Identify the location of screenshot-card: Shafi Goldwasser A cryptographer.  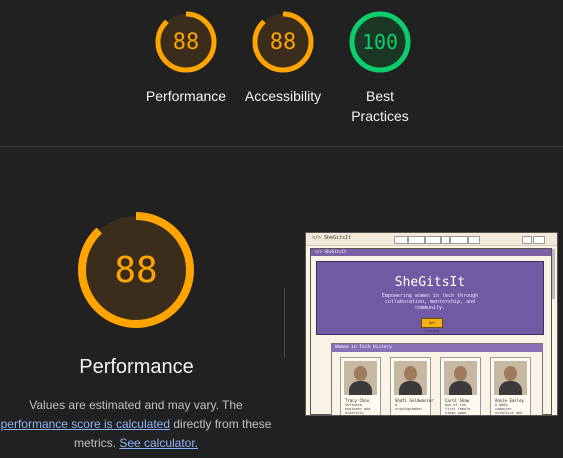
(412, 386).